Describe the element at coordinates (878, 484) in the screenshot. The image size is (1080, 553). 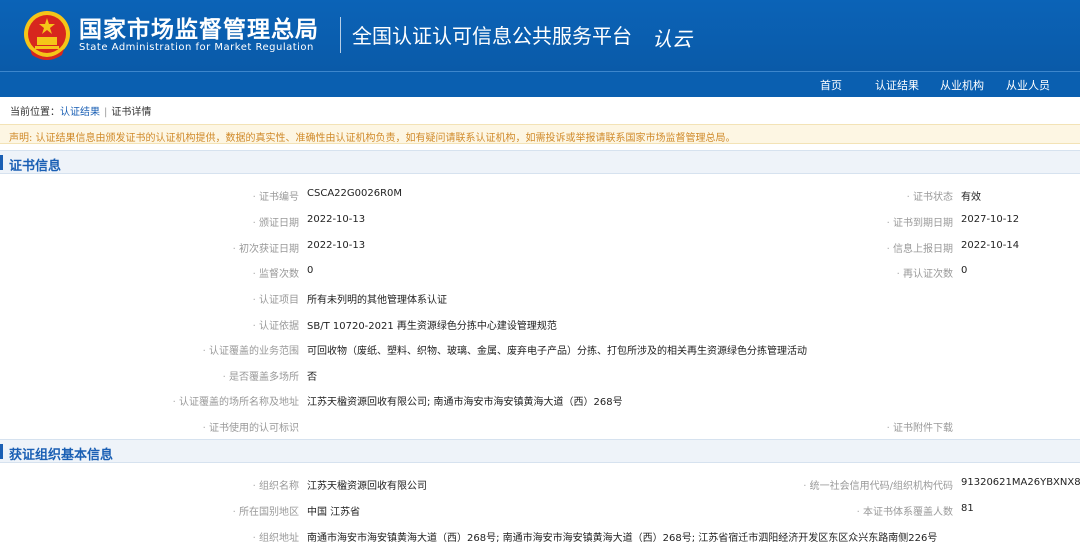
I see `label-credit-code: 统一社会信用代码/组织机构代码` at that location.